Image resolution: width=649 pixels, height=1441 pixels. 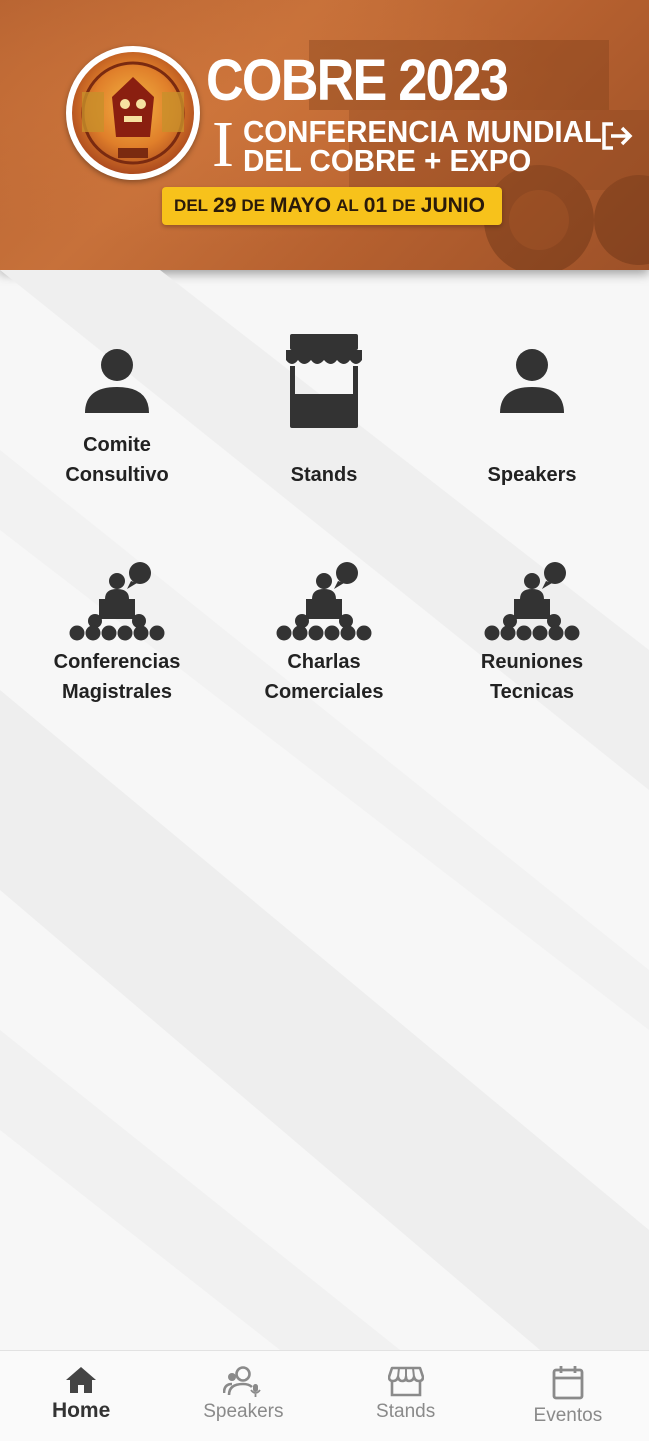 I want to click on nav-label: Speakers, so click(x=243, y=1411).